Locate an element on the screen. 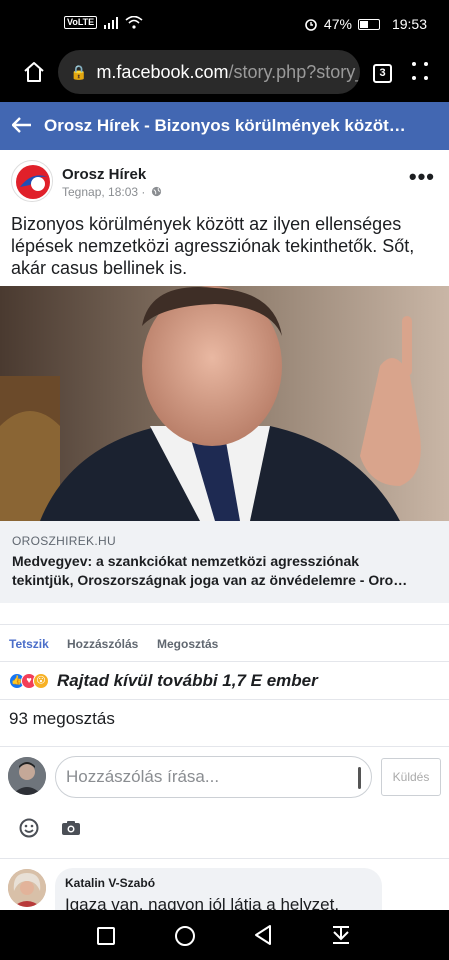 The height and width of the screenshot is (960, 449). wow-reaction-icon: 😮 is located at coordinates (41, 680).